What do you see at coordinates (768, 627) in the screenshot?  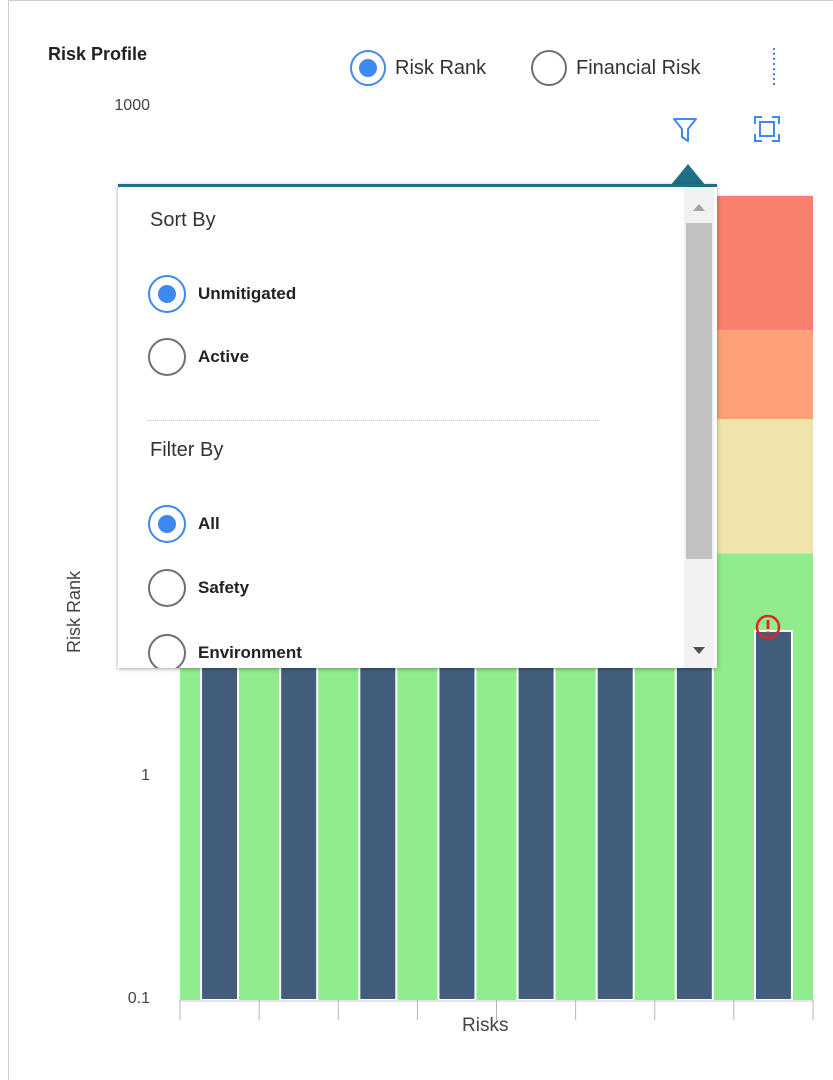 I see `alert-circle-icon` at bounding box center [768, 627].